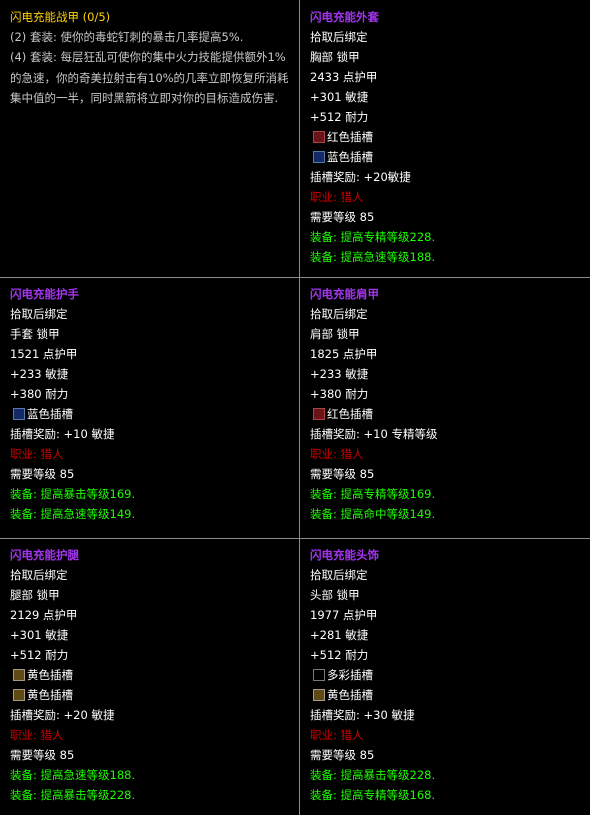 This screenshot has width=590, height=815. What do you see at coordinates (344, 354) in the screenshot?
I see `armor-value: 1825 点护甲` at bounding box center [344, 354].